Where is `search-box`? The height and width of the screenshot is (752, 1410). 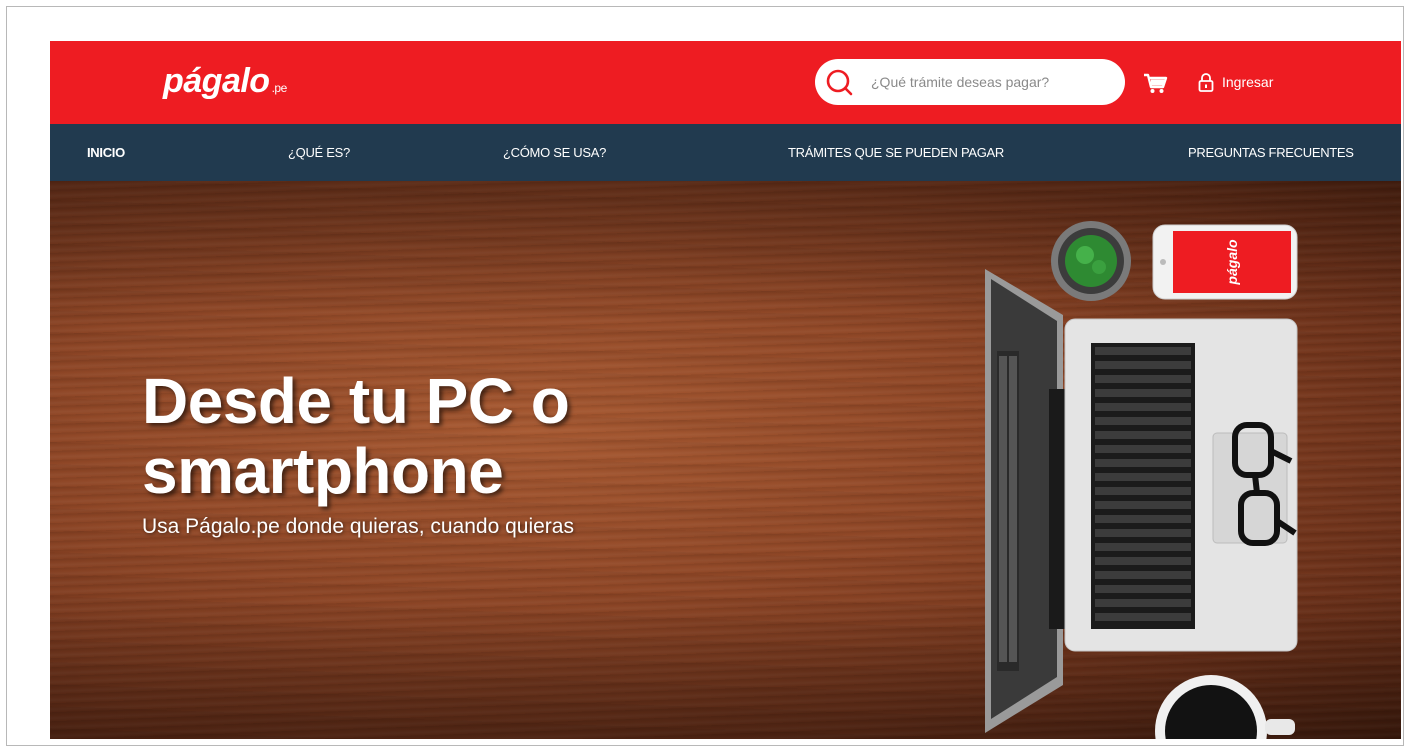 search-box is located at coordinates (970, 82).